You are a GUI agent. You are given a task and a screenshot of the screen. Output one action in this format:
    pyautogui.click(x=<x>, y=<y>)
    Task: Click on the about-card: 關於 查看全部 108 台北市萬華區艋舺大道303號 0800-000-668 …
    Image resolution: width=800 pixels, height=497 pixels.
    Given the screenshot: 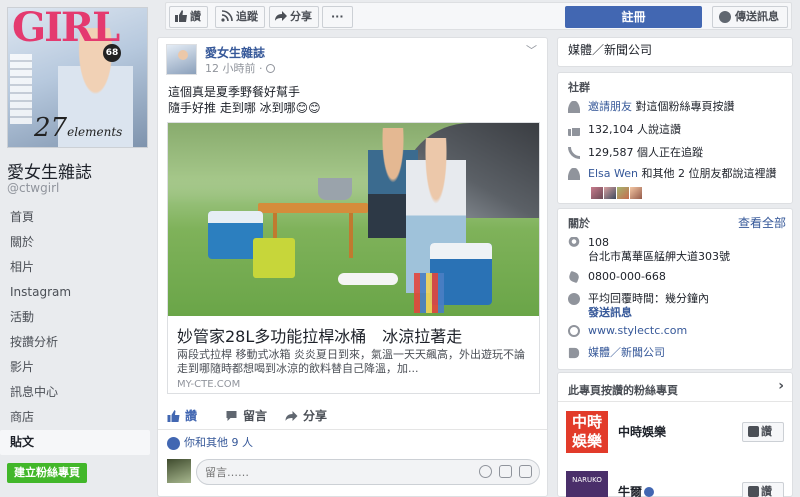 What is the action you would take?
    pyautogui.click(x=675, y=289)
    